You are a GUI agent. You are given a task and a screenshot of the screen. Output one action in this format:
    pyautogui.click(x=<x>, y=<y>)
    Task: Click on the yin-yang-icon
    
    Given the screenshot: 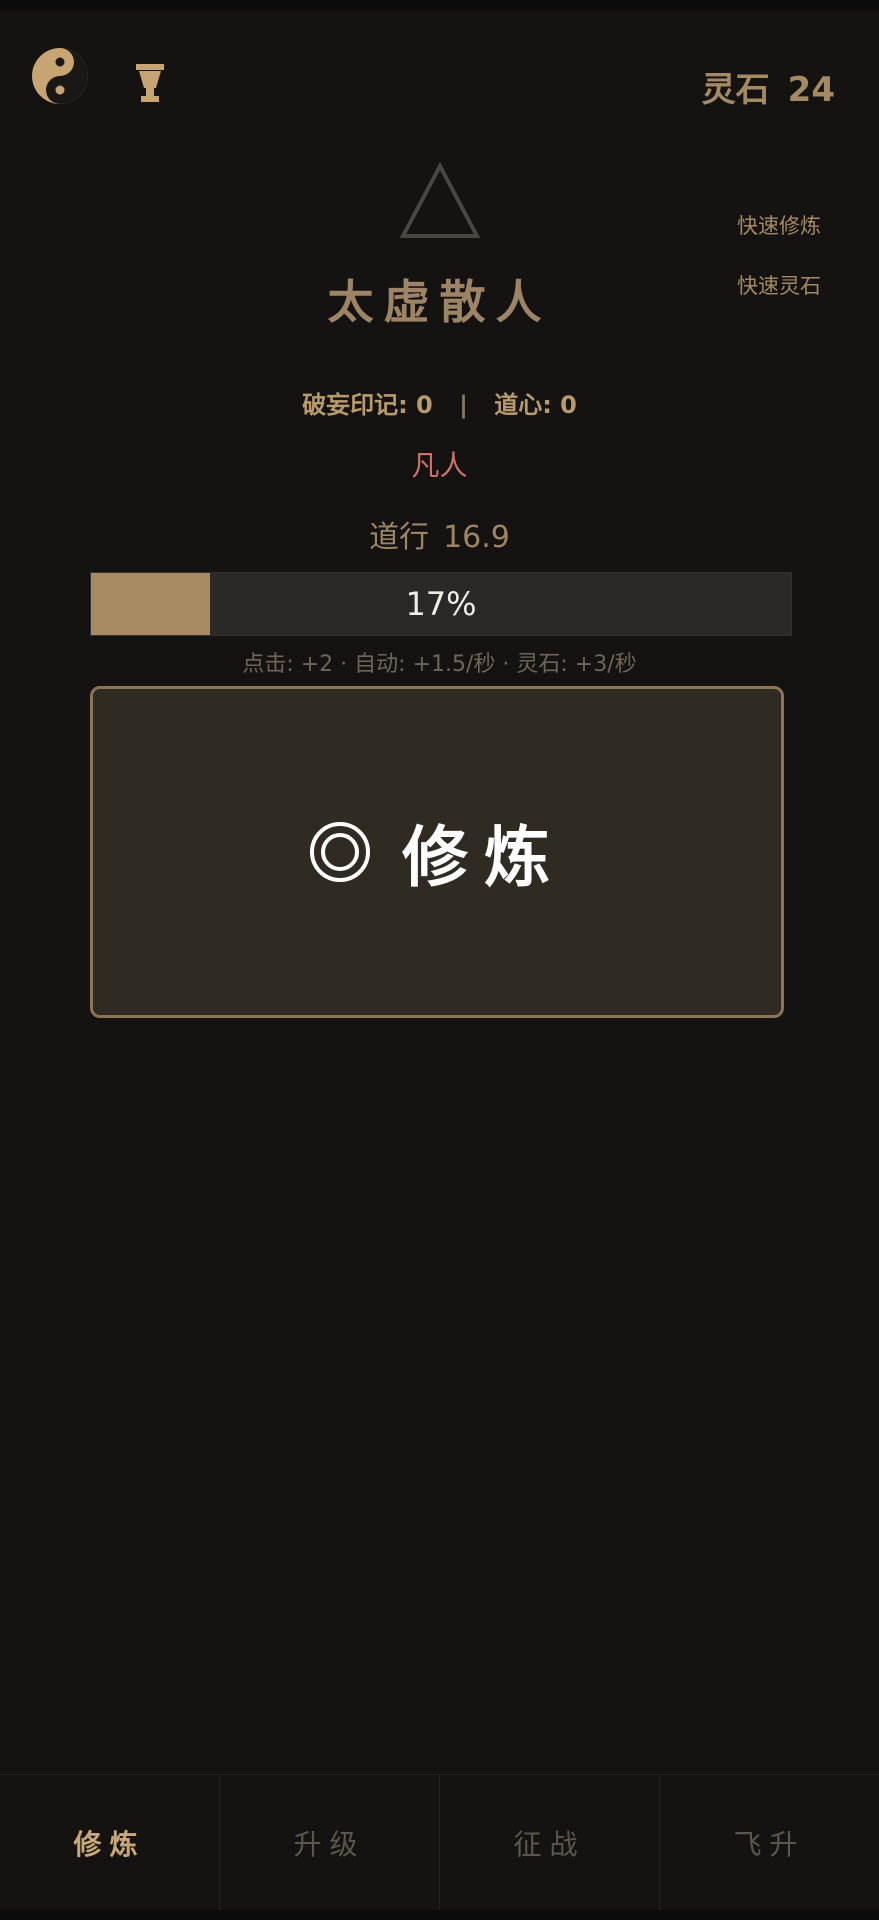 What is the action you would take?
    pyautogui.click(x=60, y=76)
    